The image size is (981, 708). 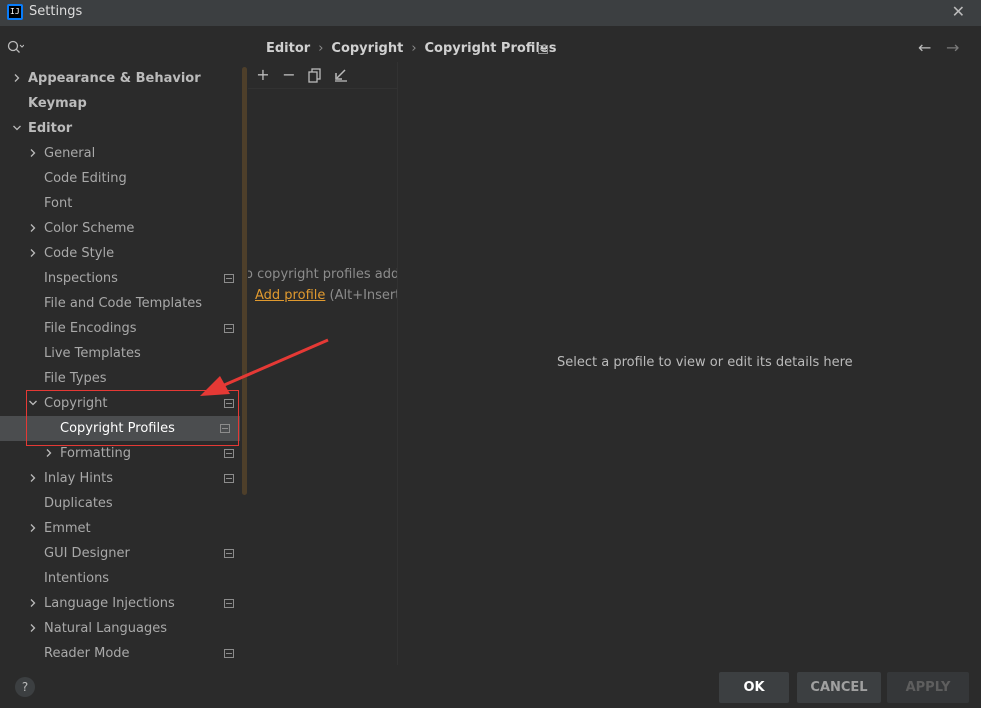 What do you see at coordinates (289, 75) in the screenshot?
I see `remove-icon: −` at bounding box center [289, 75].